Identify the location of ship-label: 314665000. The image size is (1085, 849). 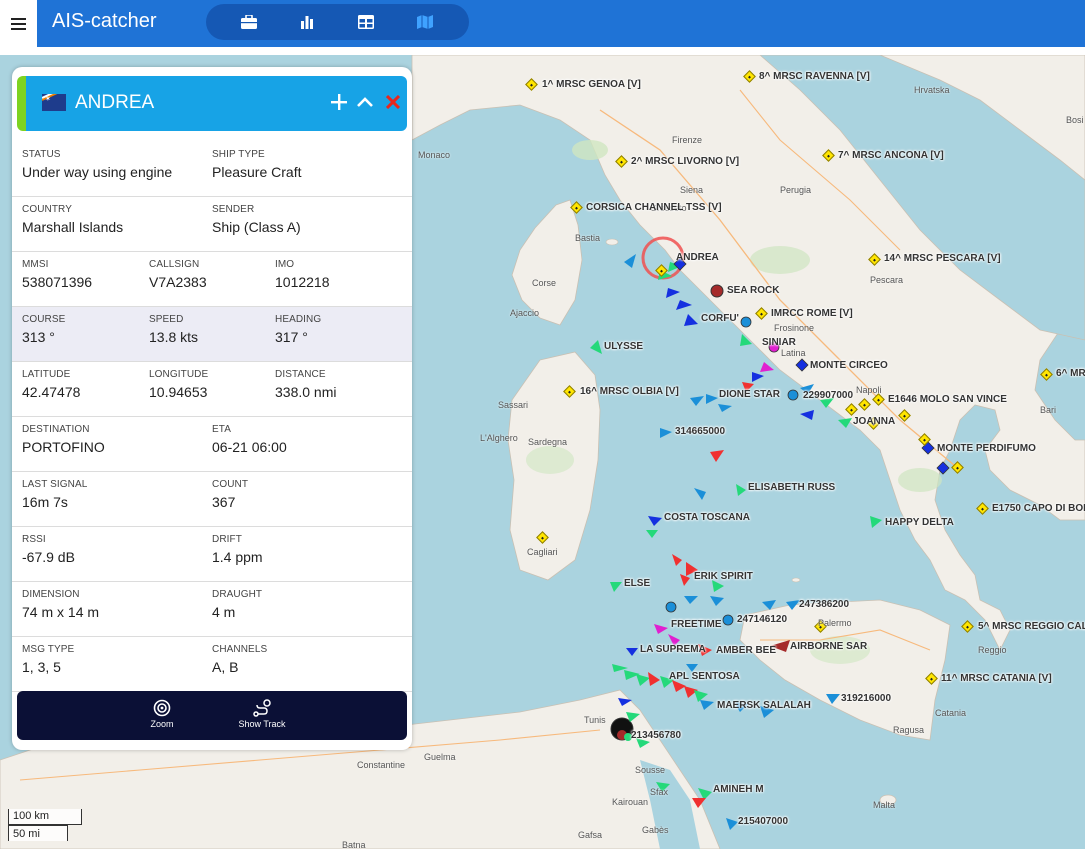
(700, 431).